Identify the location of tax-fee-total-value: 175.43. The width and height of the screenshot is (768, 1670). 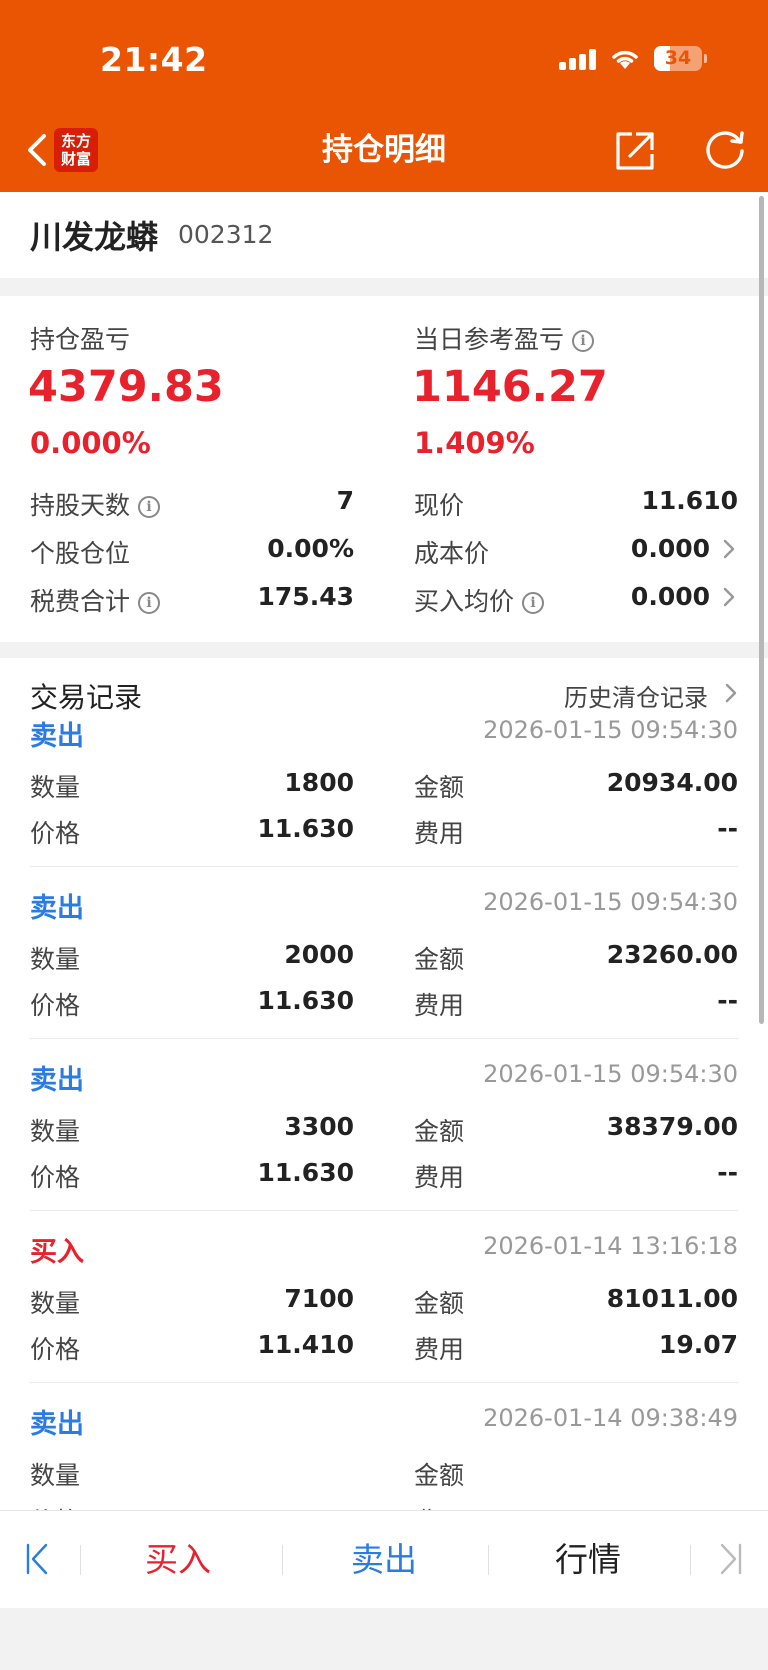
(305, 596).